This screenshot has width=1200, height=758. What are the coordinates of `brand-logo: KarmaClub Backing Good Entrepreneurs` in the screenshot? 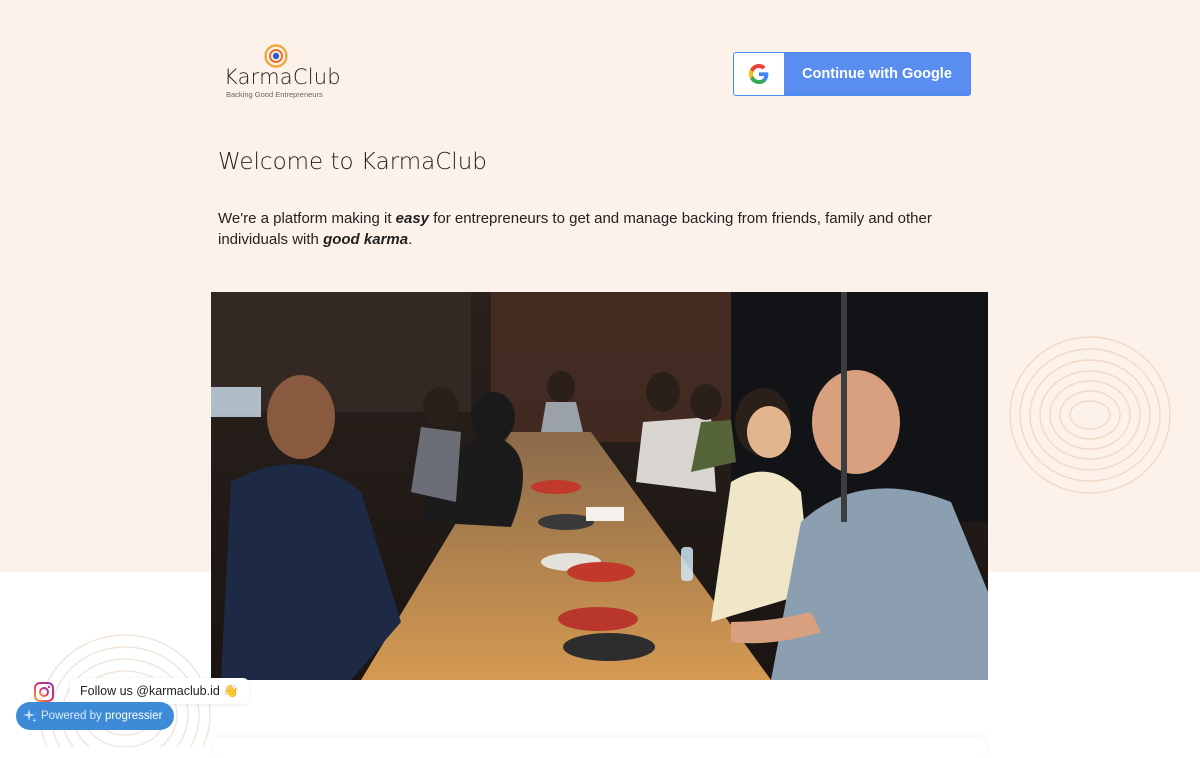 It's located at (282, 74).